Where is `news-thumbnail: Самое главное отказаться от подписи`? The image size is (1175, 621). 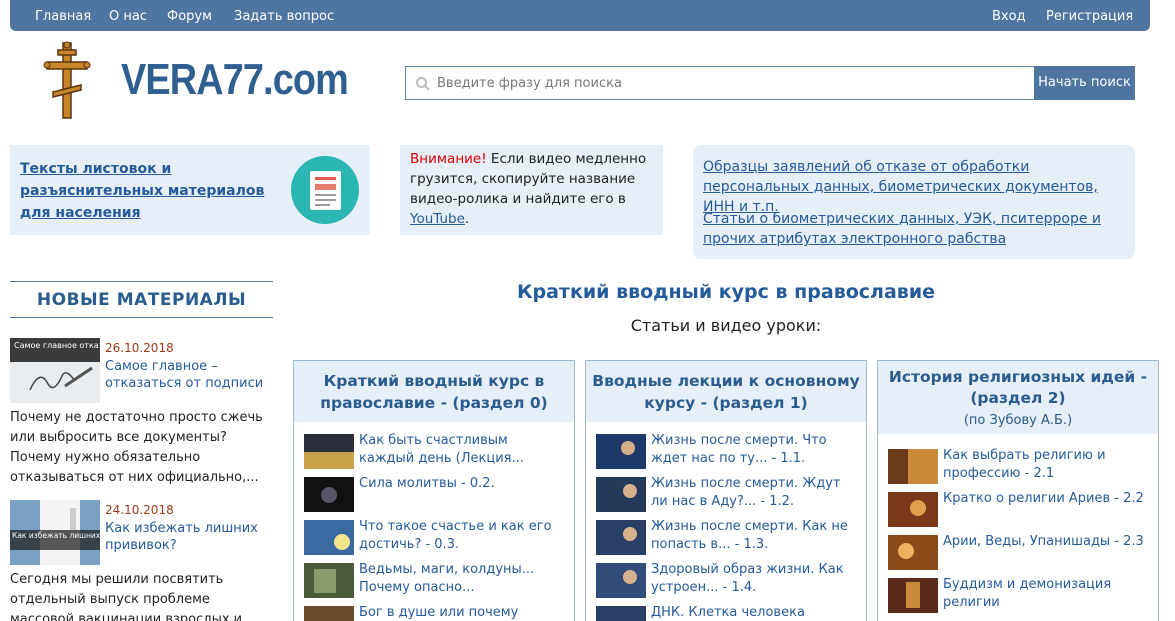
news-thumbnail: Самое главное отказаться от подписи is located at coordinates (55, 370).